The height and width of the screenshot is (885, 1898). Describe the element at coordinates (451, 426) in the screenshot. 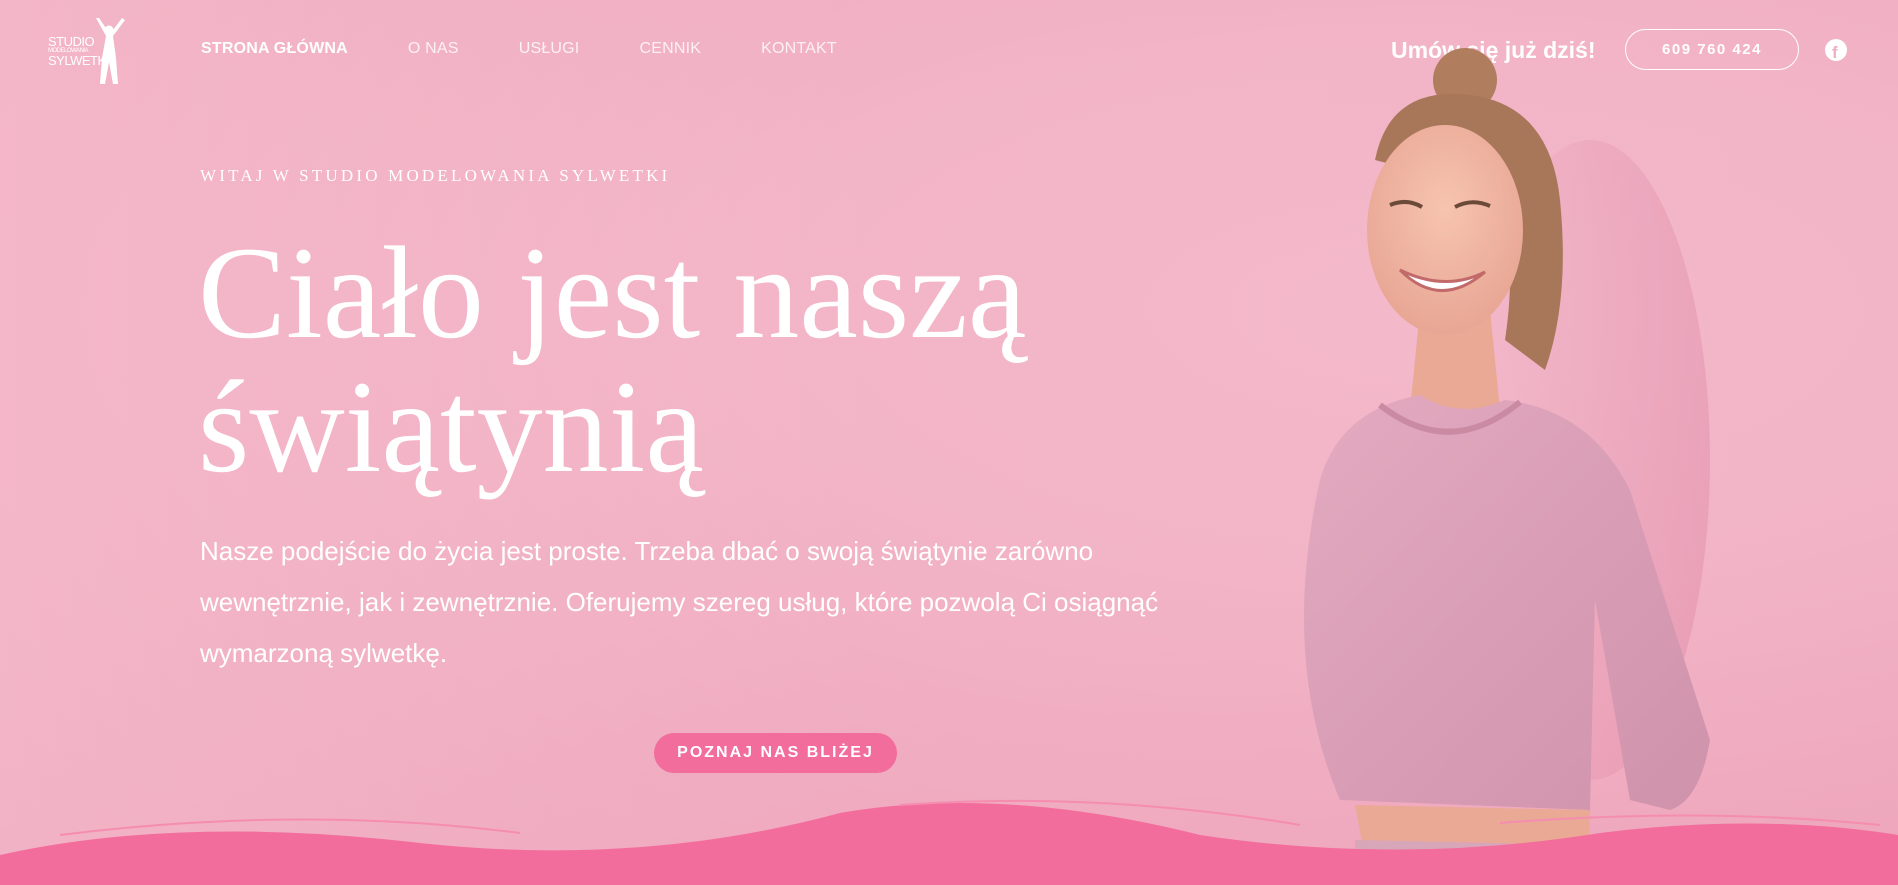

I see `hero-headline-line-2: świątynią` at that location.